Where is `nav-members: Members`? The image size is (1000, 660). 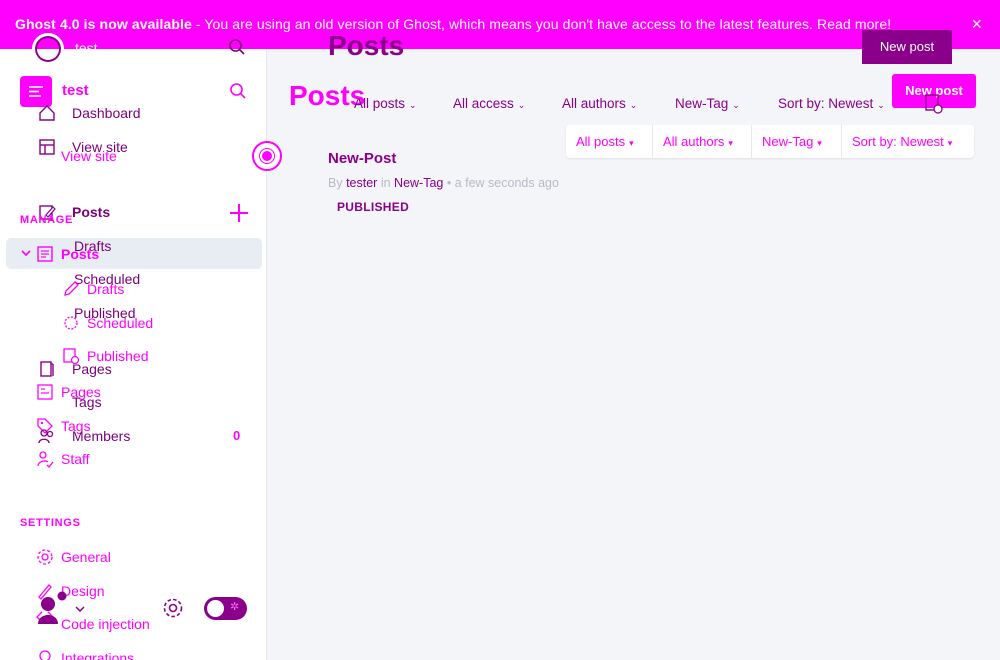 nav-members: Members is located at coordinates (101, 436).